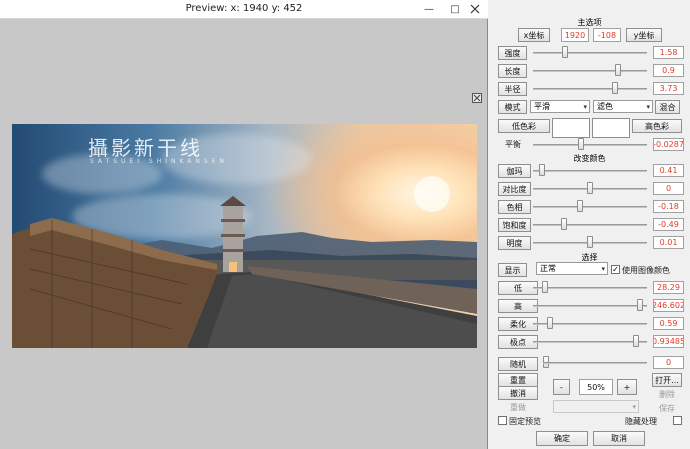 The height and width of the screenshot is (449, 690). I want to click on color-slider-value-2: -0.18, so click(668, 206).